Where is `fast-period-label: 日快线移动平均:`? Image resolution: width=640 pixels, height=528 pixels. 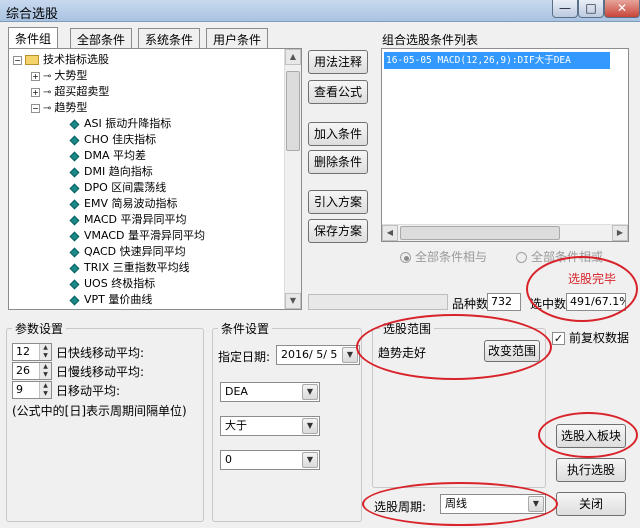 fast-period-label: 日快线移动平均: is located at coordinates (100, 353).